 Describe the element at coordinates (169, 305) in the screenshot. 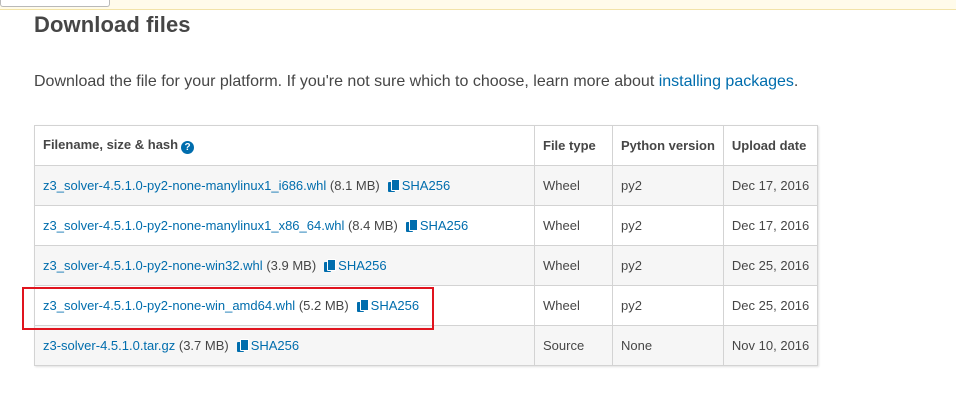

I see `file-link: z3_solver-4.5.1.0-py2-none-win_amd64.whl` at that location.